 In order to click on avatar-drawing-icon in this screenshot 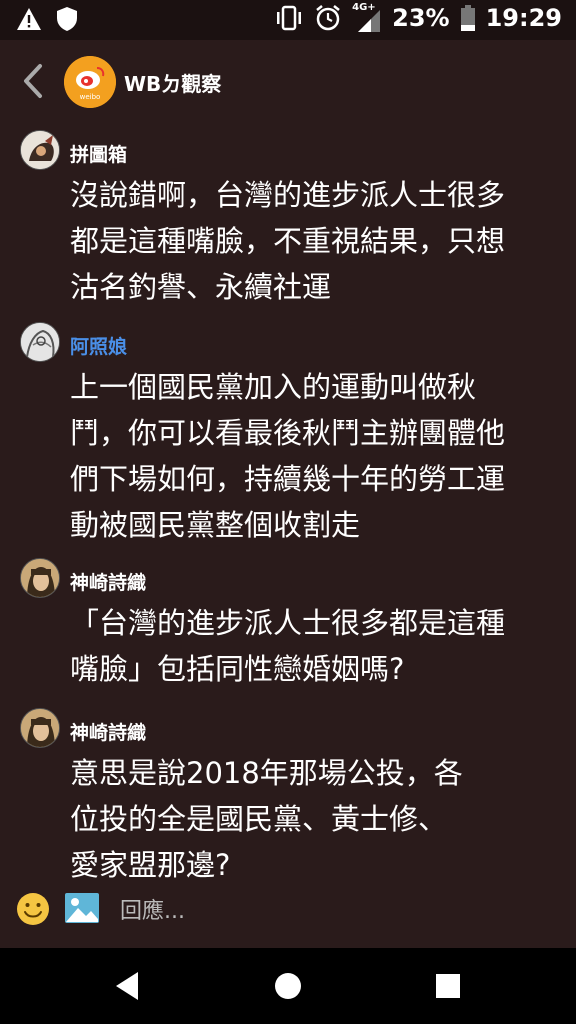, I will do `click(40, 150)`.